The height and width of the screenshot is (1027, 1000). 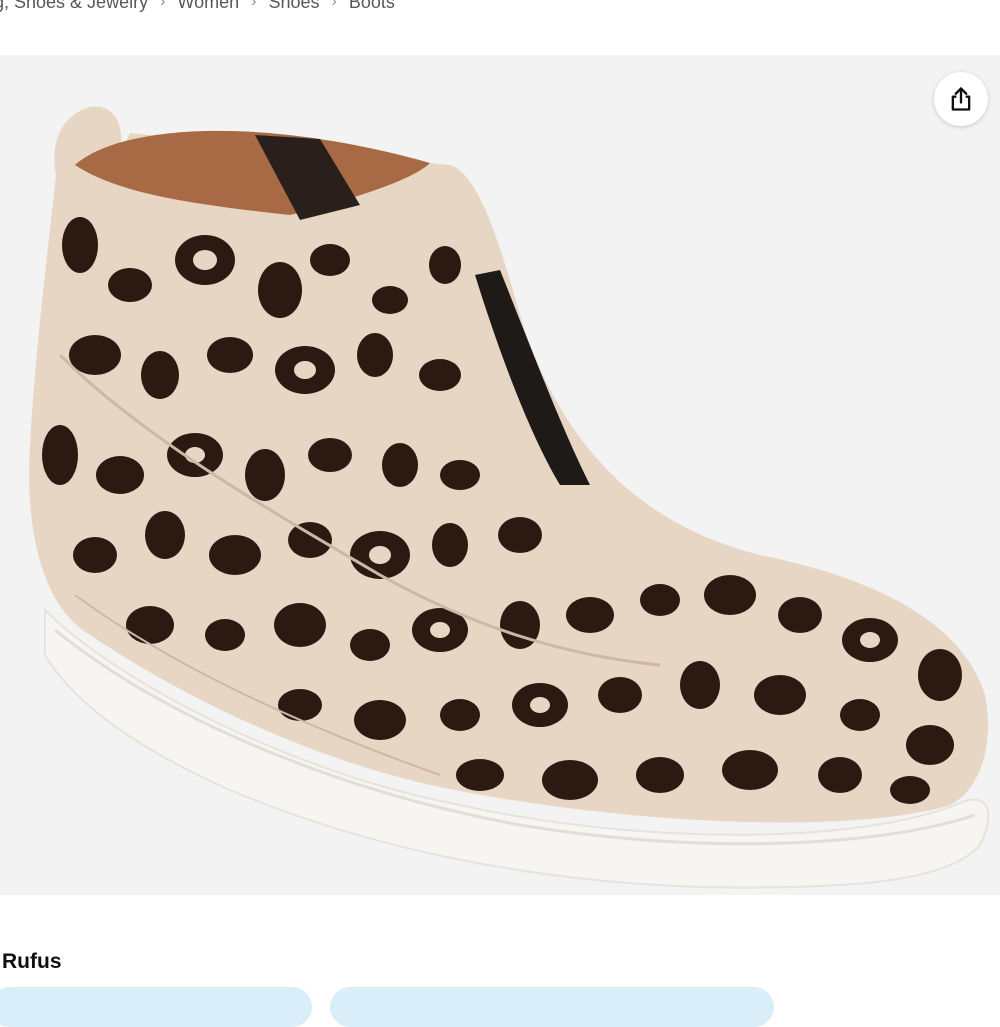 I want to click on breadcrumb-item-shoes: Shoes, so click(x=293, y=6).